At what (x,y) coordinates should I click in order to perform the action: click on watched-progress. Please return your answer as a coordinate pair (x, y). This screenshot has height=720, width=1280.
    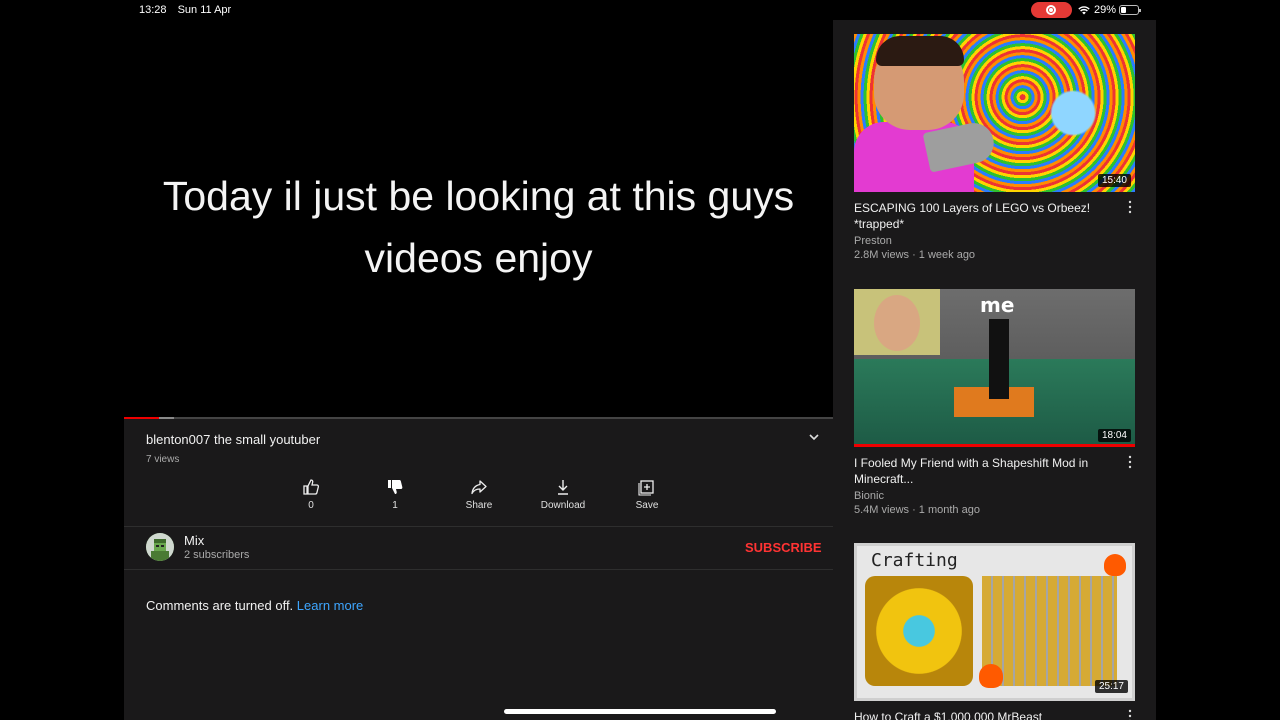
    Looking at the image, I should click on (994, 445).